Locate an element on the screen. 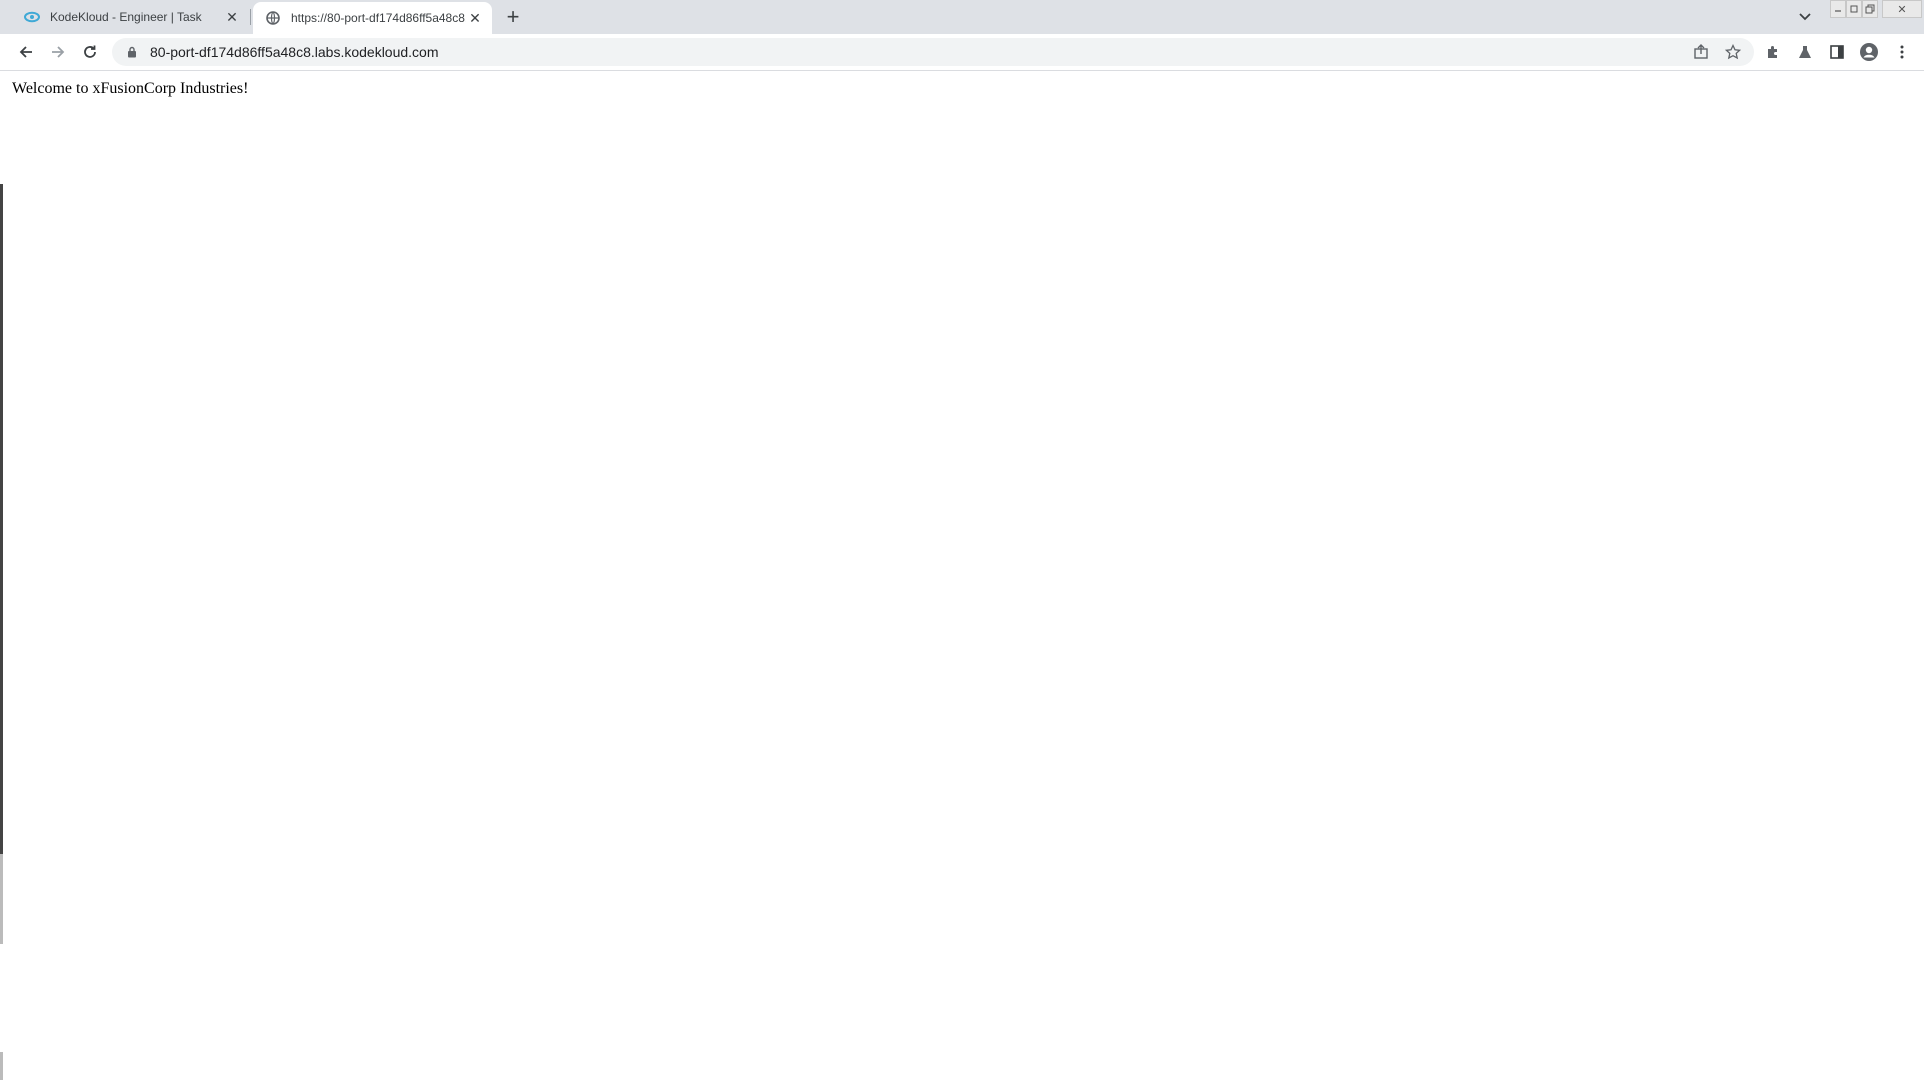 The image size is (1924, 1080). kodekloud-icon is located at coordinates (32, 17).